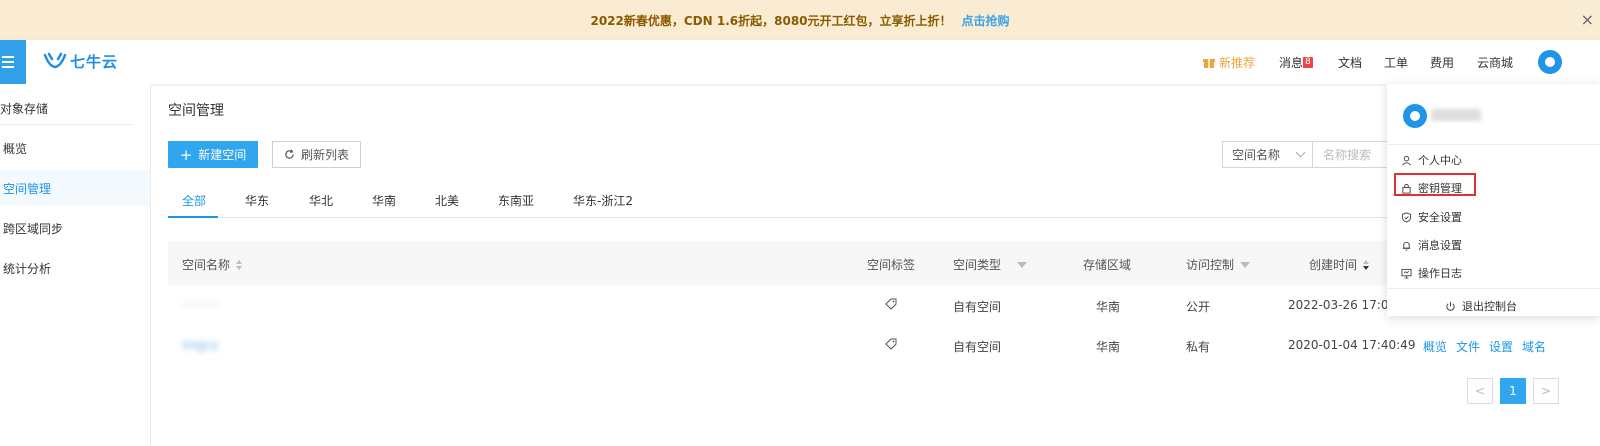 This screenshot has height=446, width=1600. I want to click on new-bucket-label: 新建空间, so click(222, 155).